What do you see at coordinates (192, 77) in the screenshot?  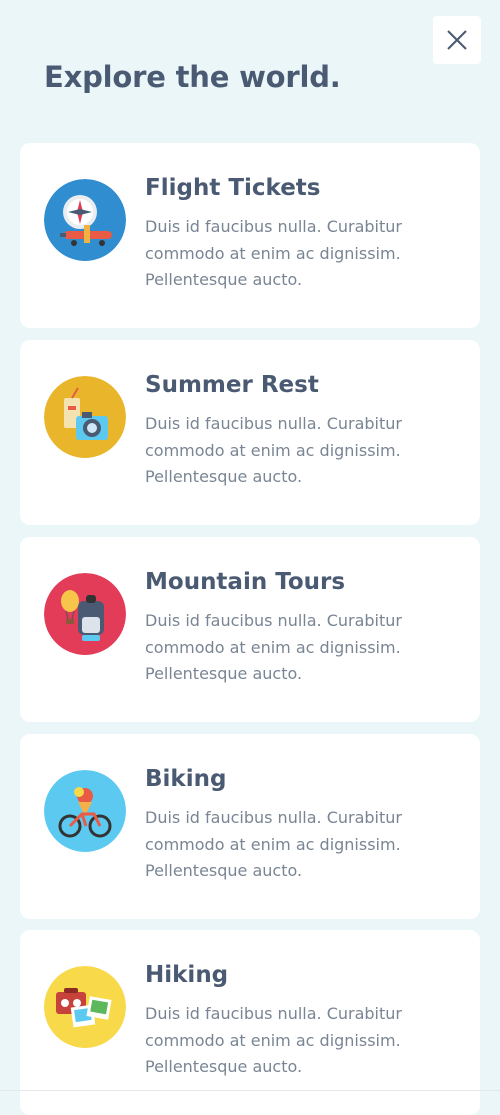 I see `page-title: Explore the world.` at bounding box center [192, 77].